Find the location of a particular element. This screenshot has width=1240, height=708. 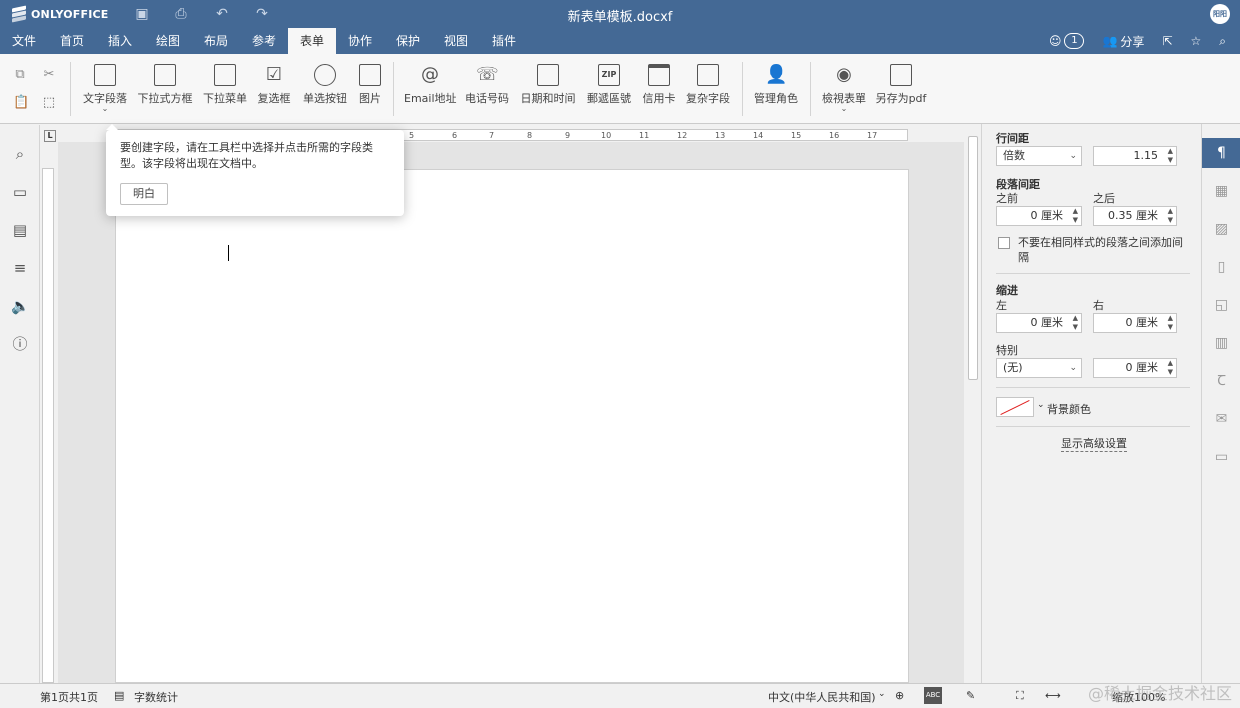

paste-icon: 📋 is located at coordinates (21, 103).